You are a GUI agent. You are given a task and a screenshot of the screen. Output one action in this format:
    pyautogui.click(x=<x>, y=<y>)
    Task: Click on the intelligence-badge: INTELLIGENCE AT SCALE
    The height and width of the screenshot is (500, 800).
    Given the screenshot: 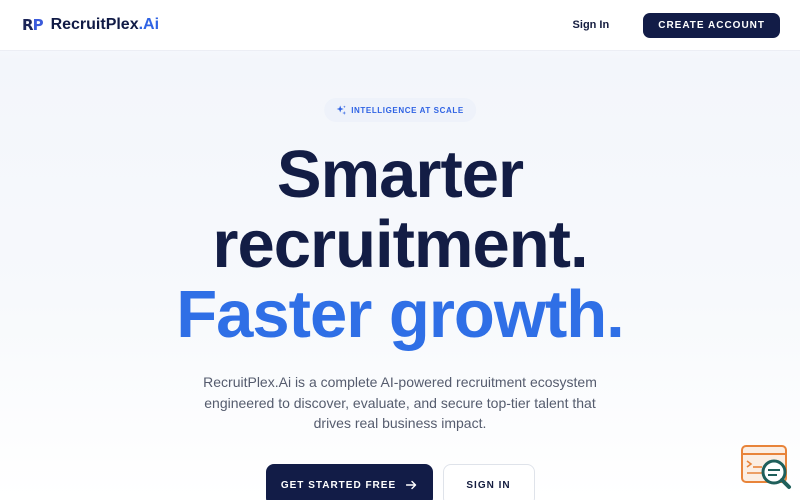 What is the action you would take?
    pyautogui.click(x=400, y=110)
    